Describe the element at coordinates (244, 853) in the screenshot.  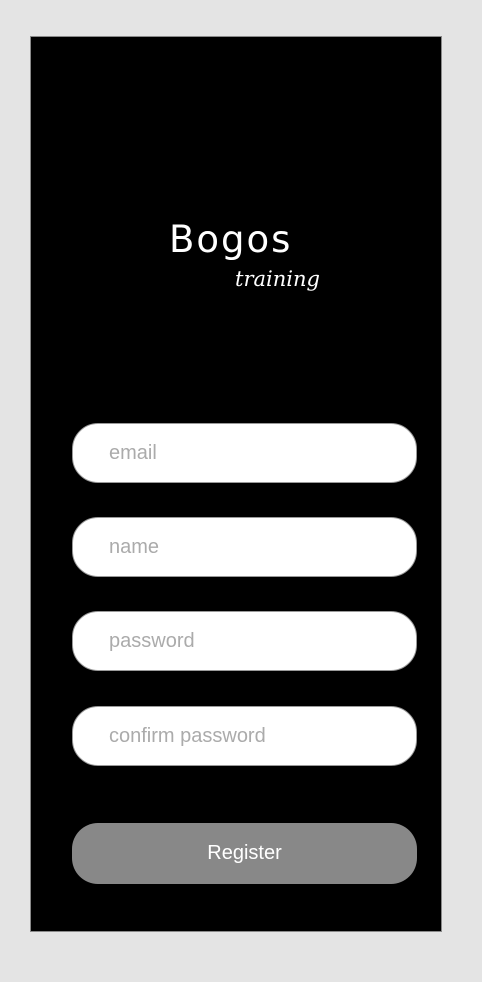
I see `register-button: Register` at that location.